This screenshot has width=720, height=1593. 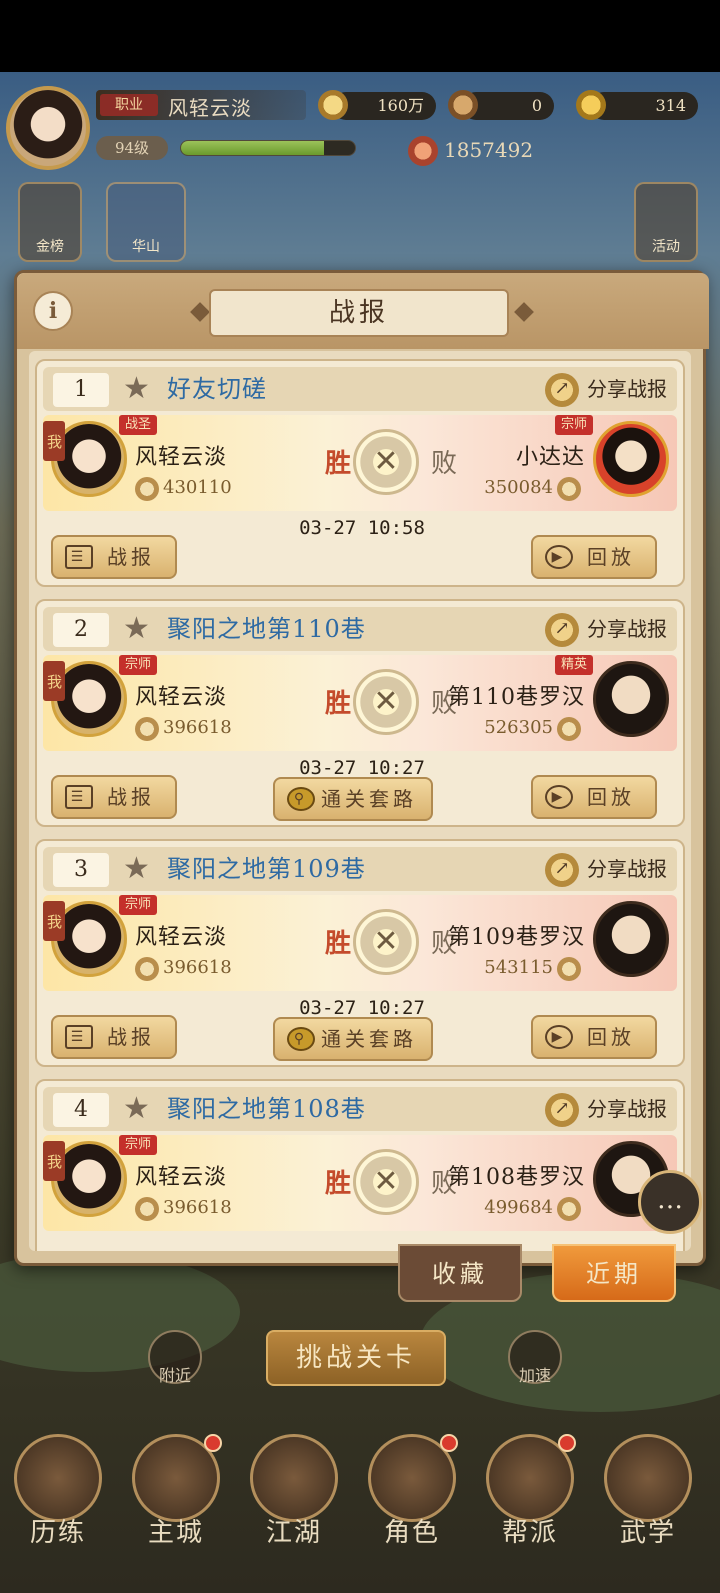 What do you see at coordinates (386, 942) in the screenshot?
I see `crossed-swords-icon: ✕` at bounding box center [386, 942].